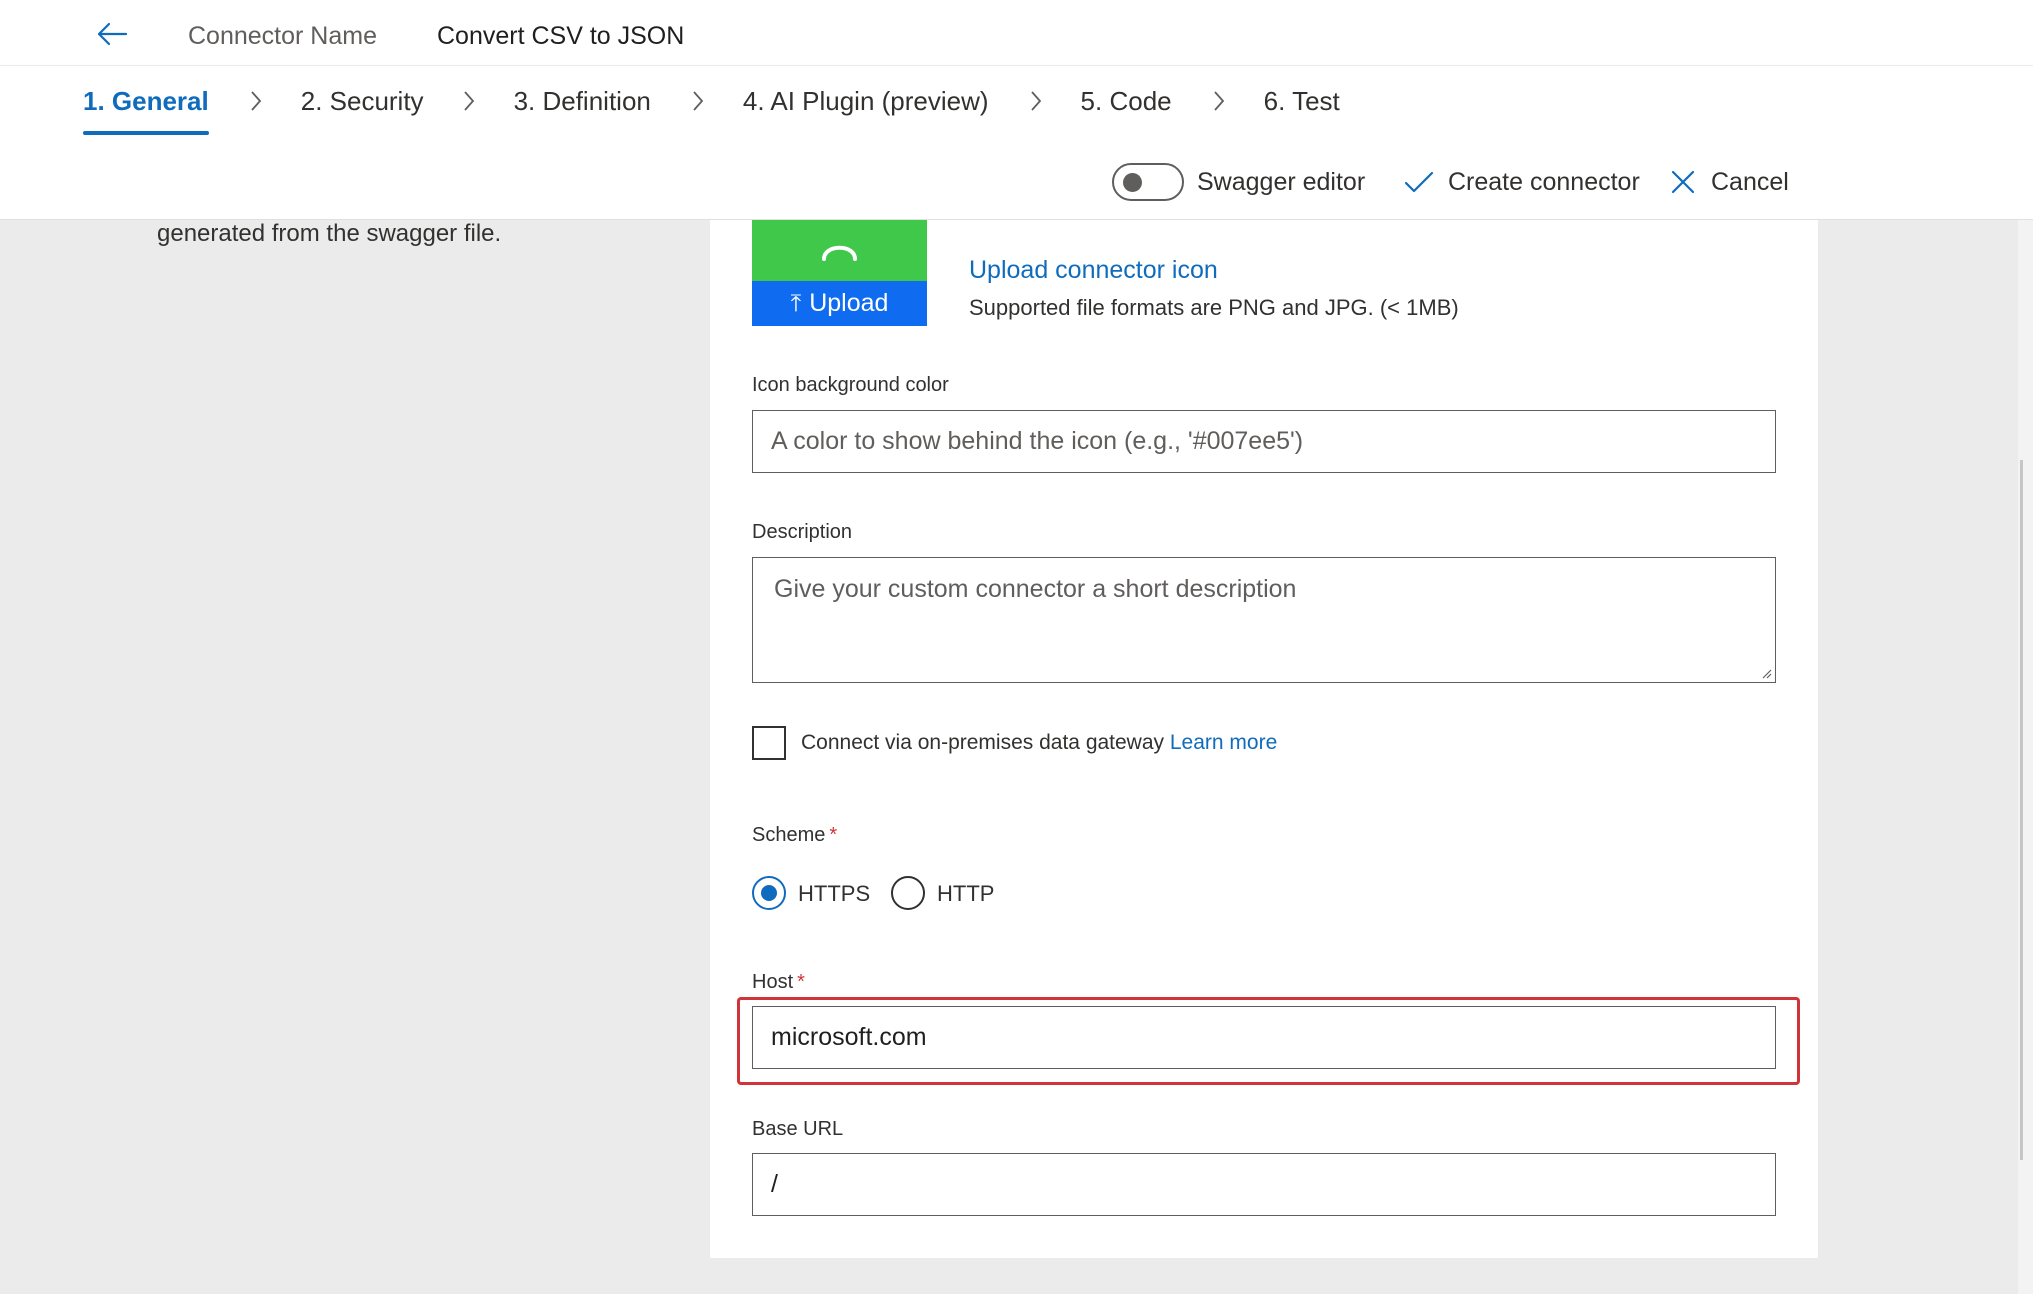  What do you see at coordinates (1223, 742) in the screenshot?
I see `learn-more-link: Learn more` at bounding box center [1223, 742].